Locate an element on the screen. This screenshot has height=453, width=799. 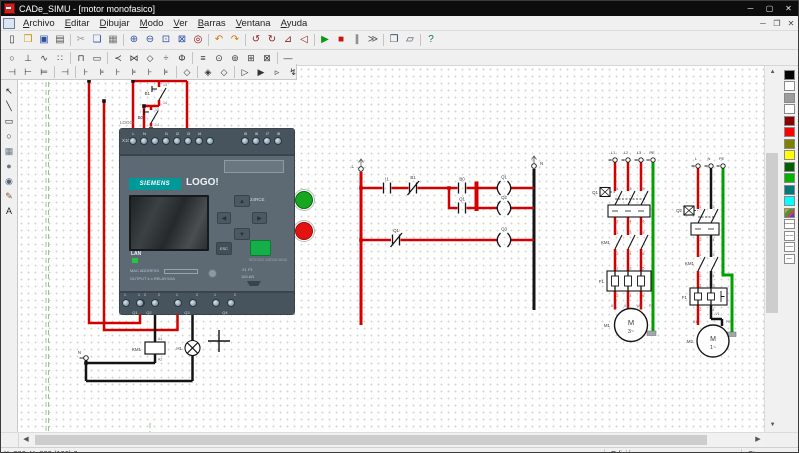
mdi-close-button: ✕ is located at coordinates (791, 23).